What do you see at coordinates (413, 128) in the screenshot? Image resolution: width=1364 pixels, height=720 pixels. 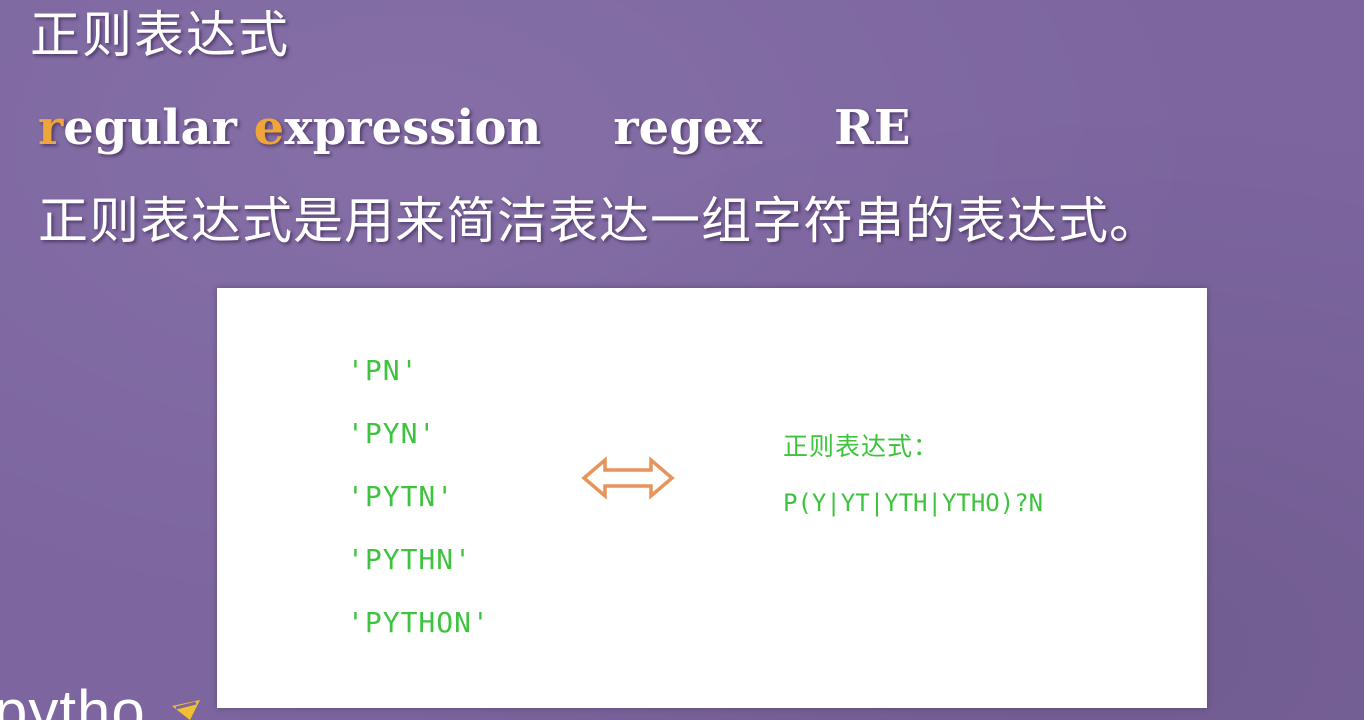 I see `term-word-expression: xpression` at bounding box center [413, 128].